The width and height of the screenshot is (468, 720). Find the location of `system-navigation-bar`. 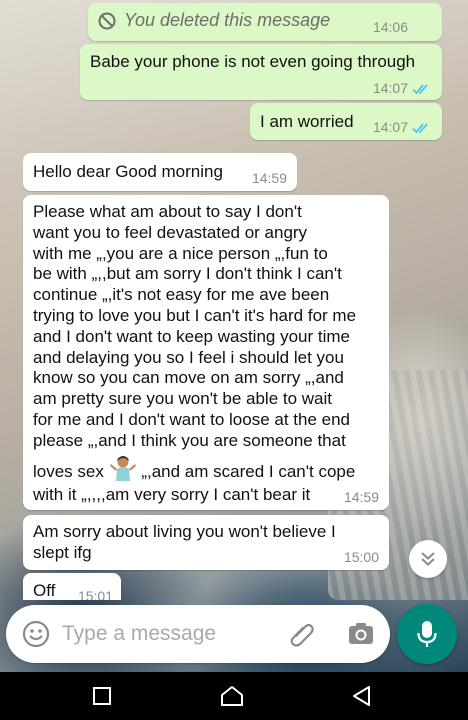

system-navigation-bar is located at coordinates (234, 696).